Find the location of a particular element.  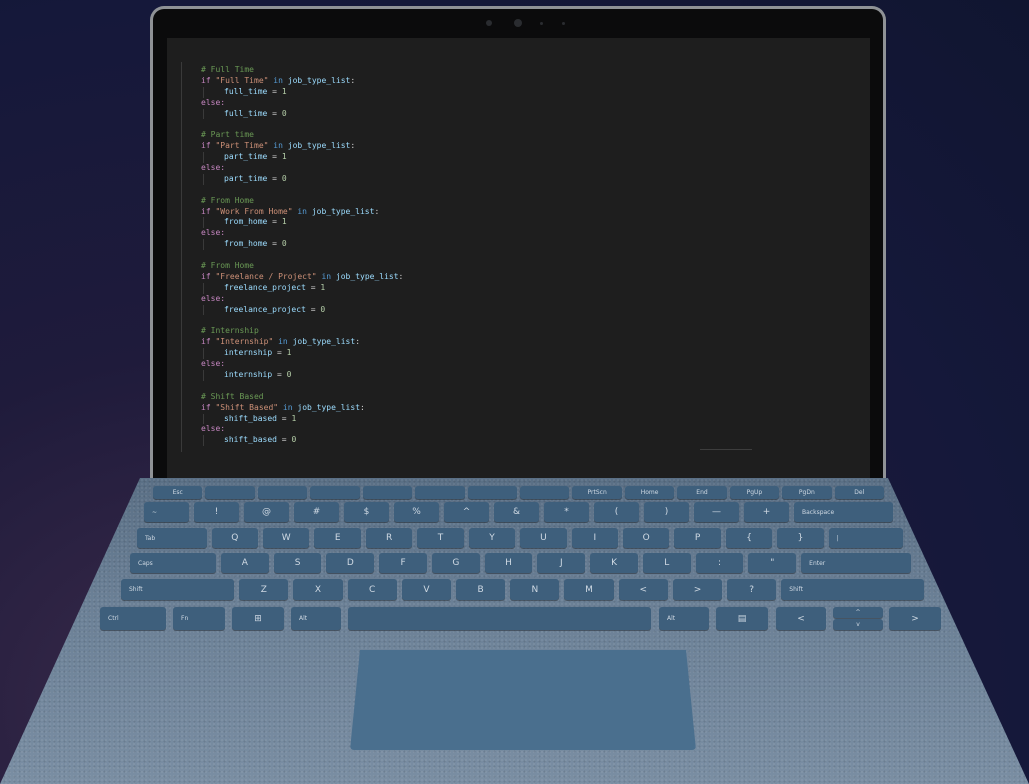

letter-key: J is located at coordinates (561, 563).